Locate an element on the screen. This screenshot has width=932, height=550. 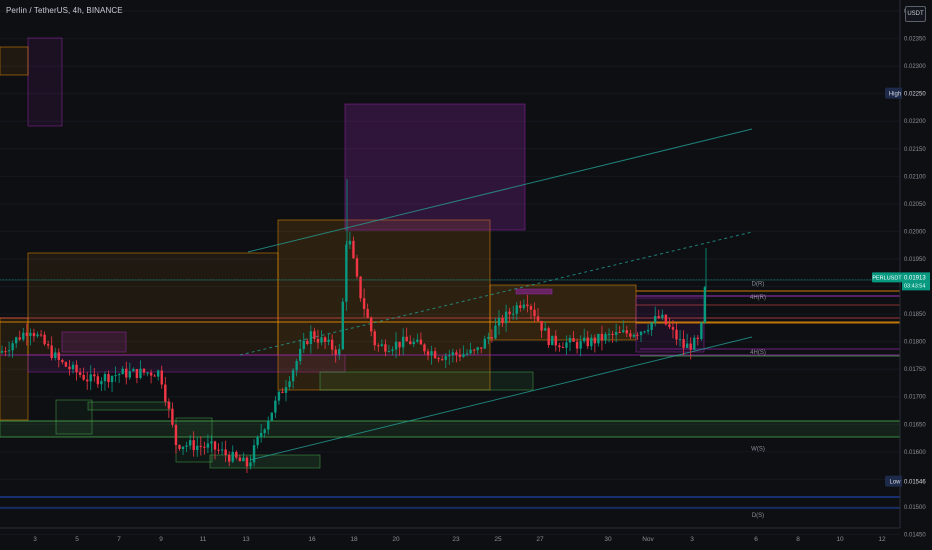
last-price: 0.01913 is located at coordinates (915, 278).